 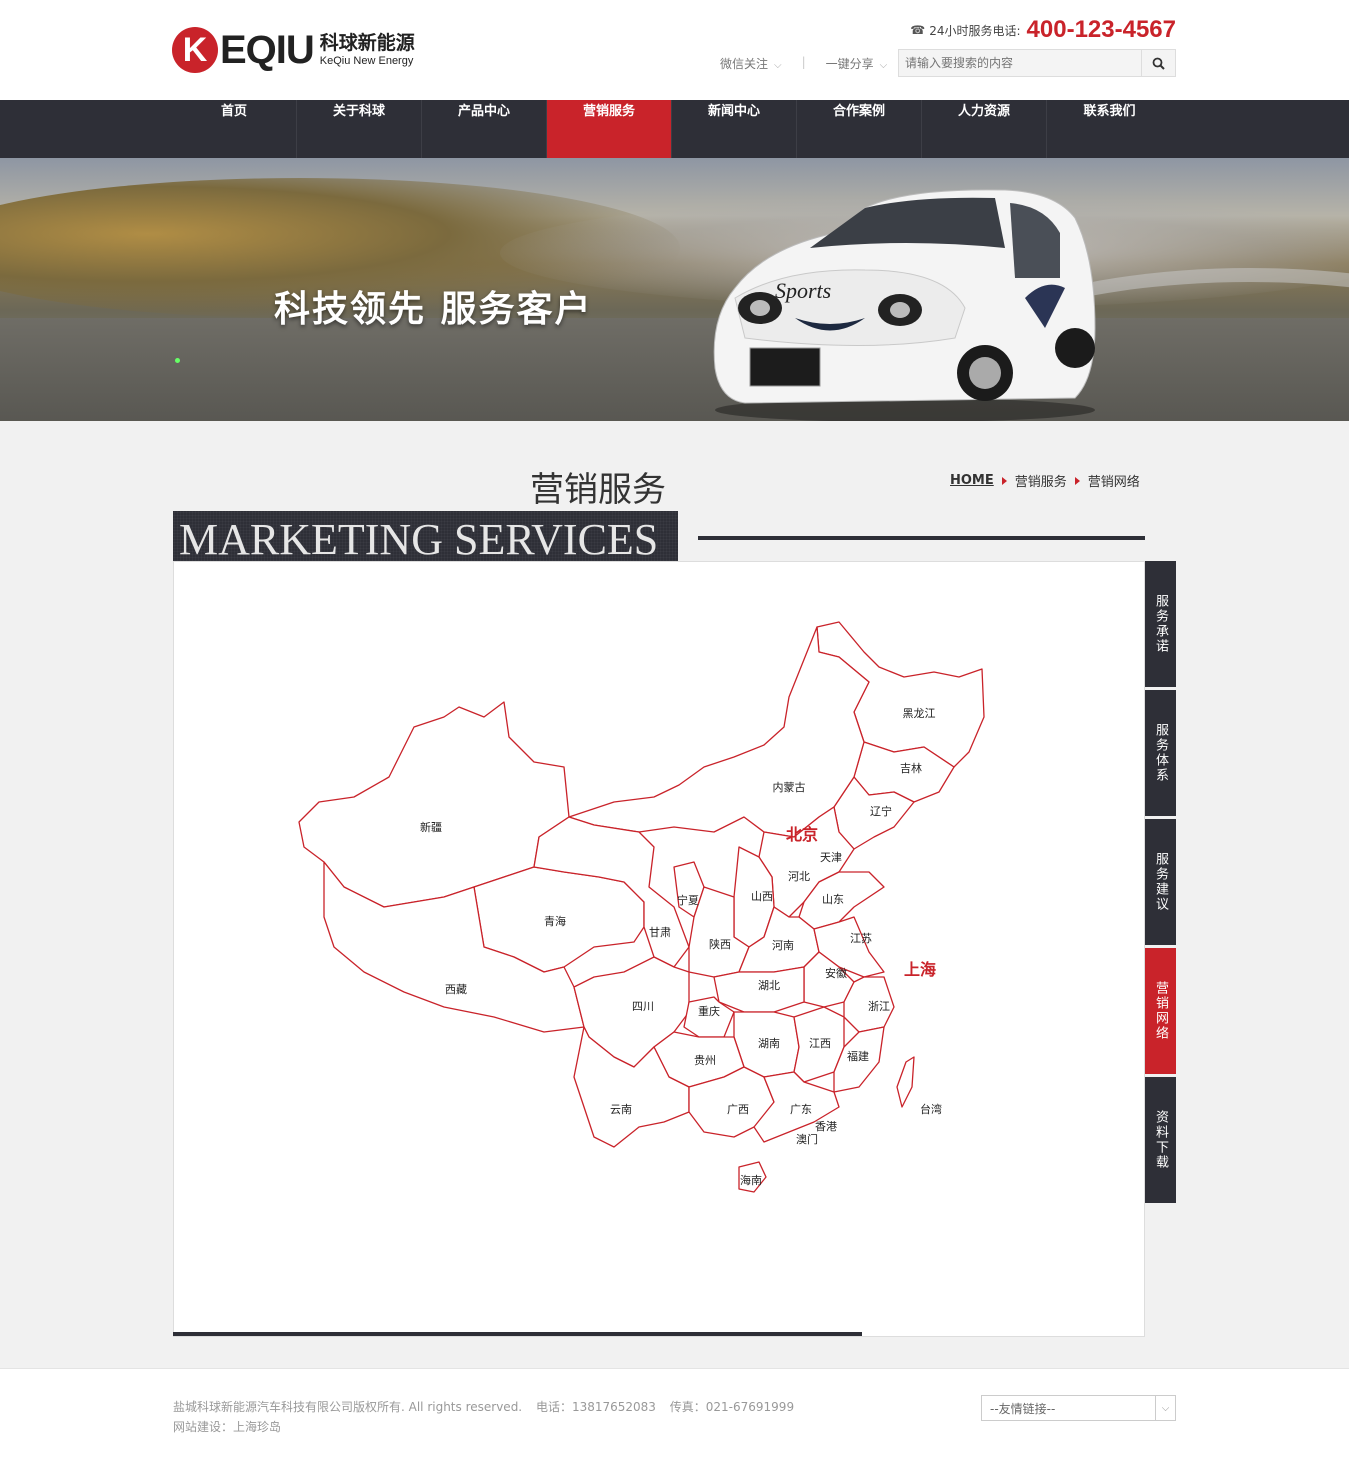 What do you see at coordinates (789, 787) in the screenshot?
I see `province-label: 内蒙古` at bounding box center [789, 787].